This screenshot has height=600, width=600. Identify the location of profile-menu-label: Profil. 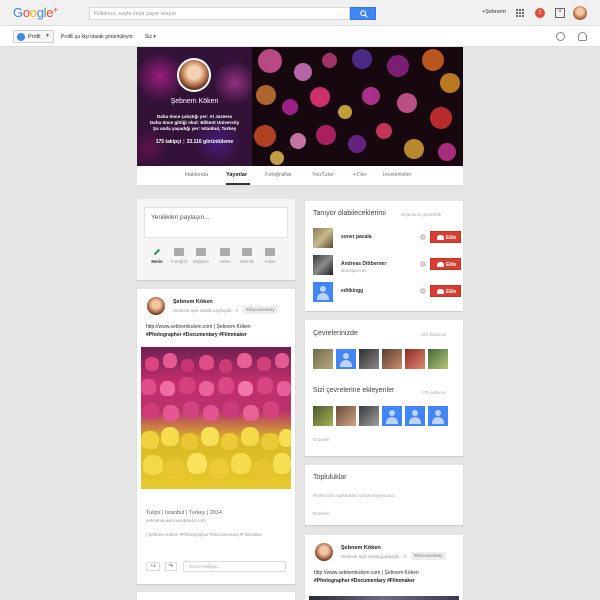
(34, 37).